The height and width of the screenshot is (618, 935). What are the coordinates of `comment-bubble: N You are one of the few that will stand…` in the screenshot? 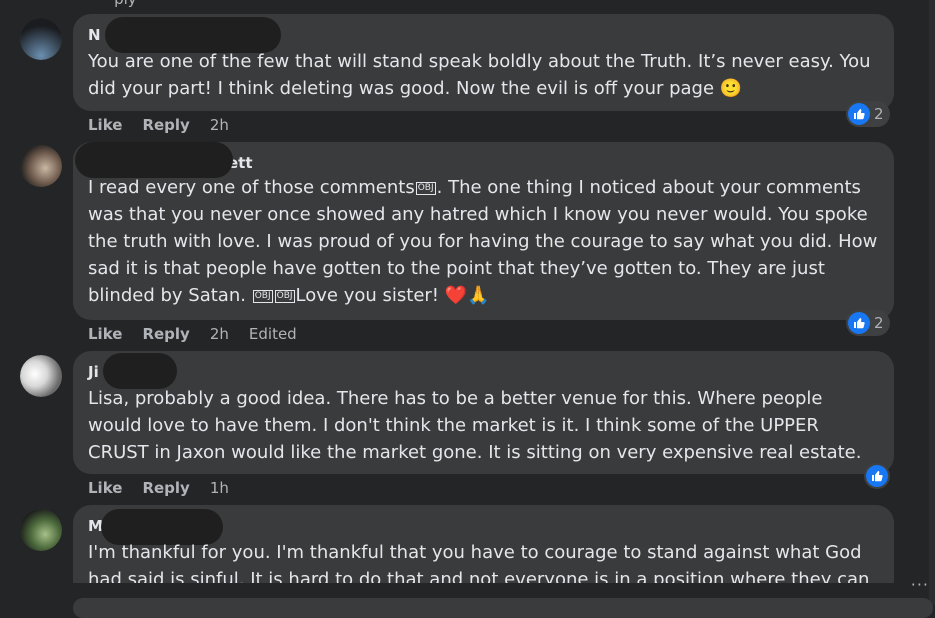 It's located at (483, 62).